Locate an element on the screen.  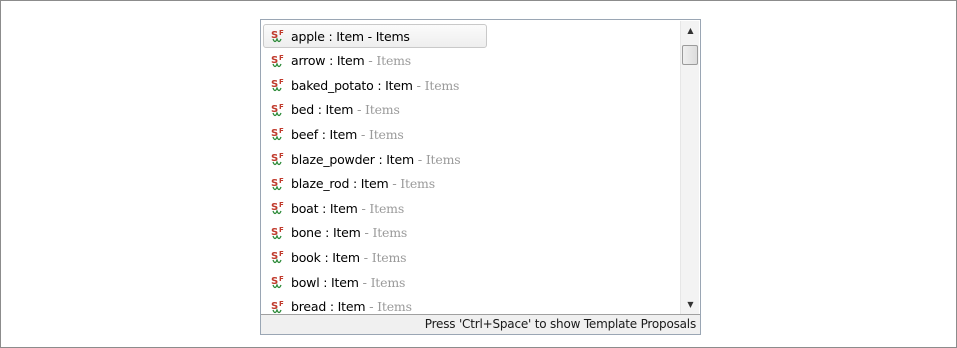
proposal-name: blaze_powder : Item is located at coordinates (352, 159).